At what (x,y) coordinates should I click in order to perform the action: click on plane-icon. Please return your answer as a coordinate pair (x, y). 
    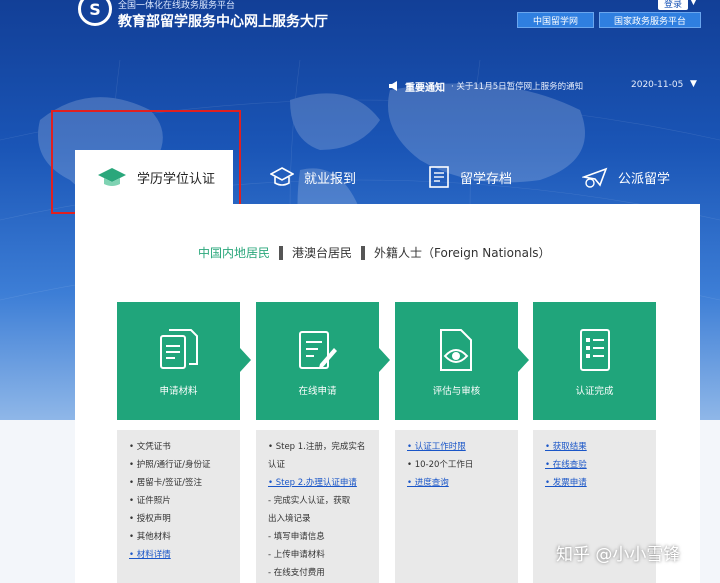
    Looking at the image, I should click on (595, 177).